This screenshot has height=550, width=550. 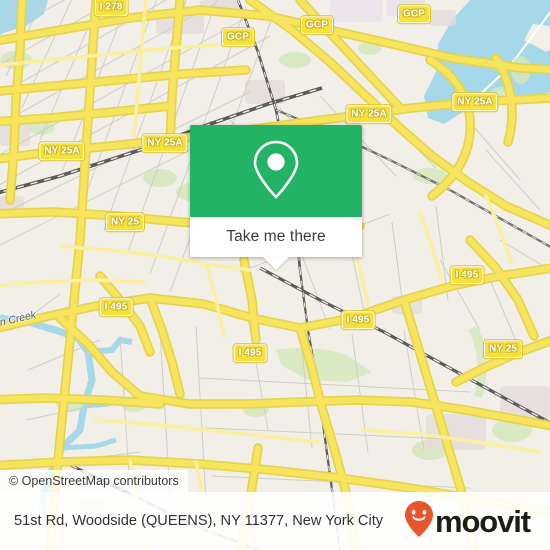 I want to click on popup-action-bar: Take me there, so click(x=276, y=243).